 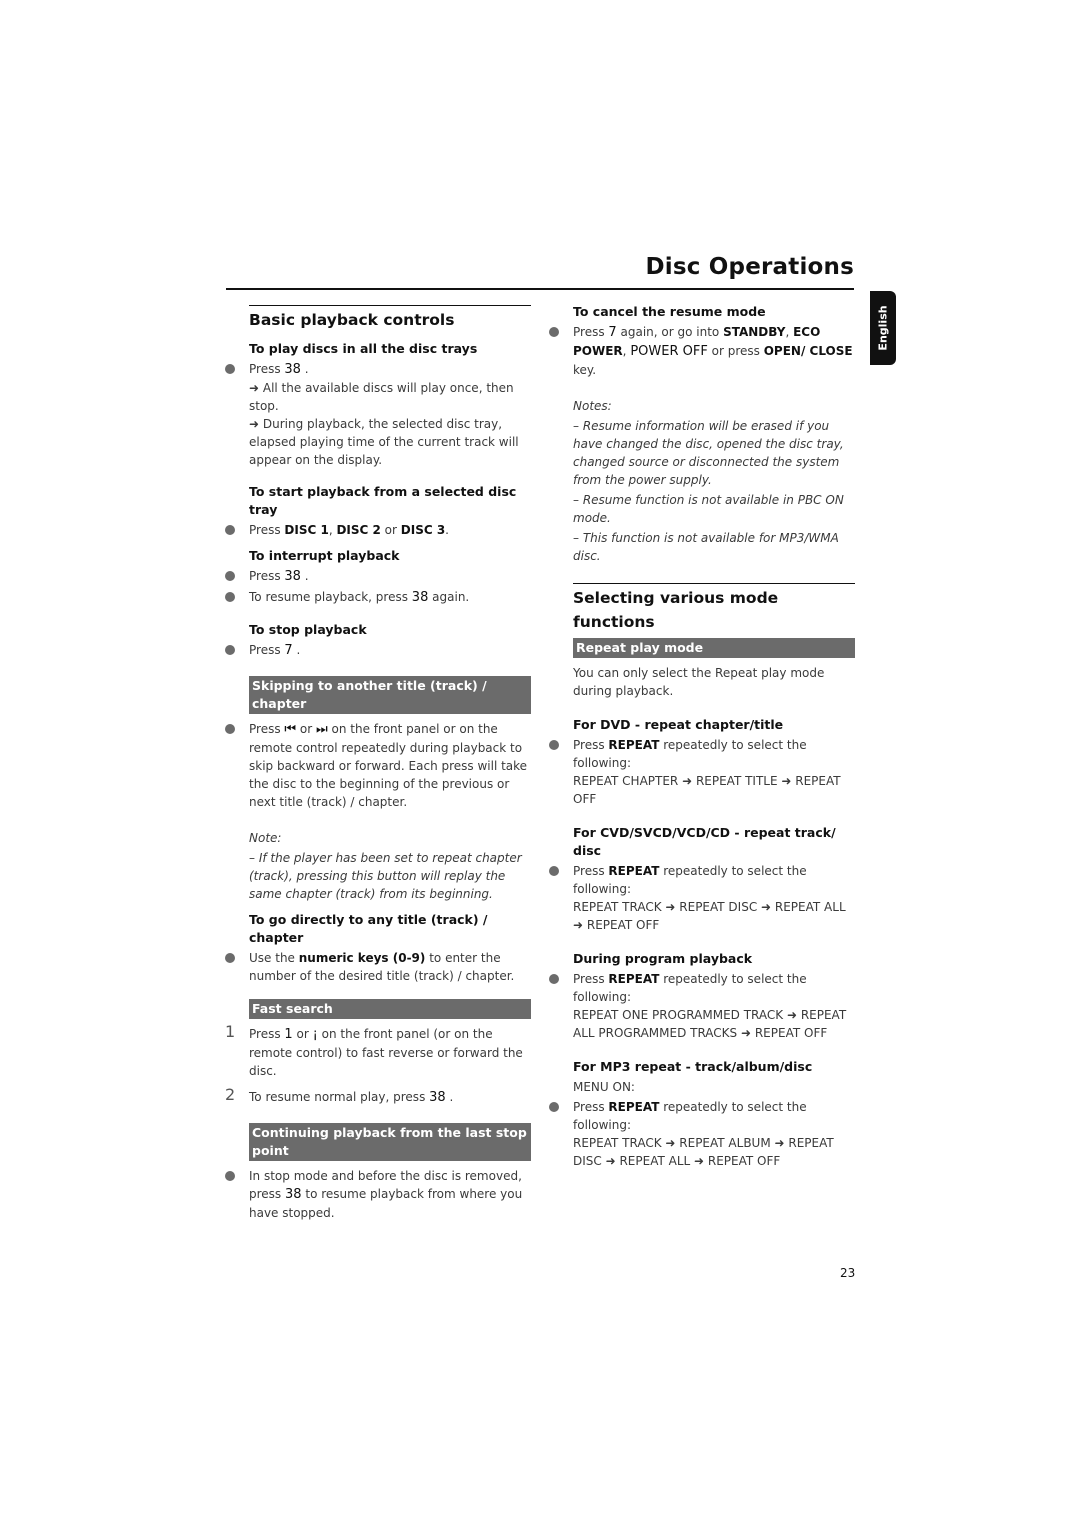 I want to click on list-item: Press DISC 1, DISC 2 or DISC 3., so click(x=378, y=530).